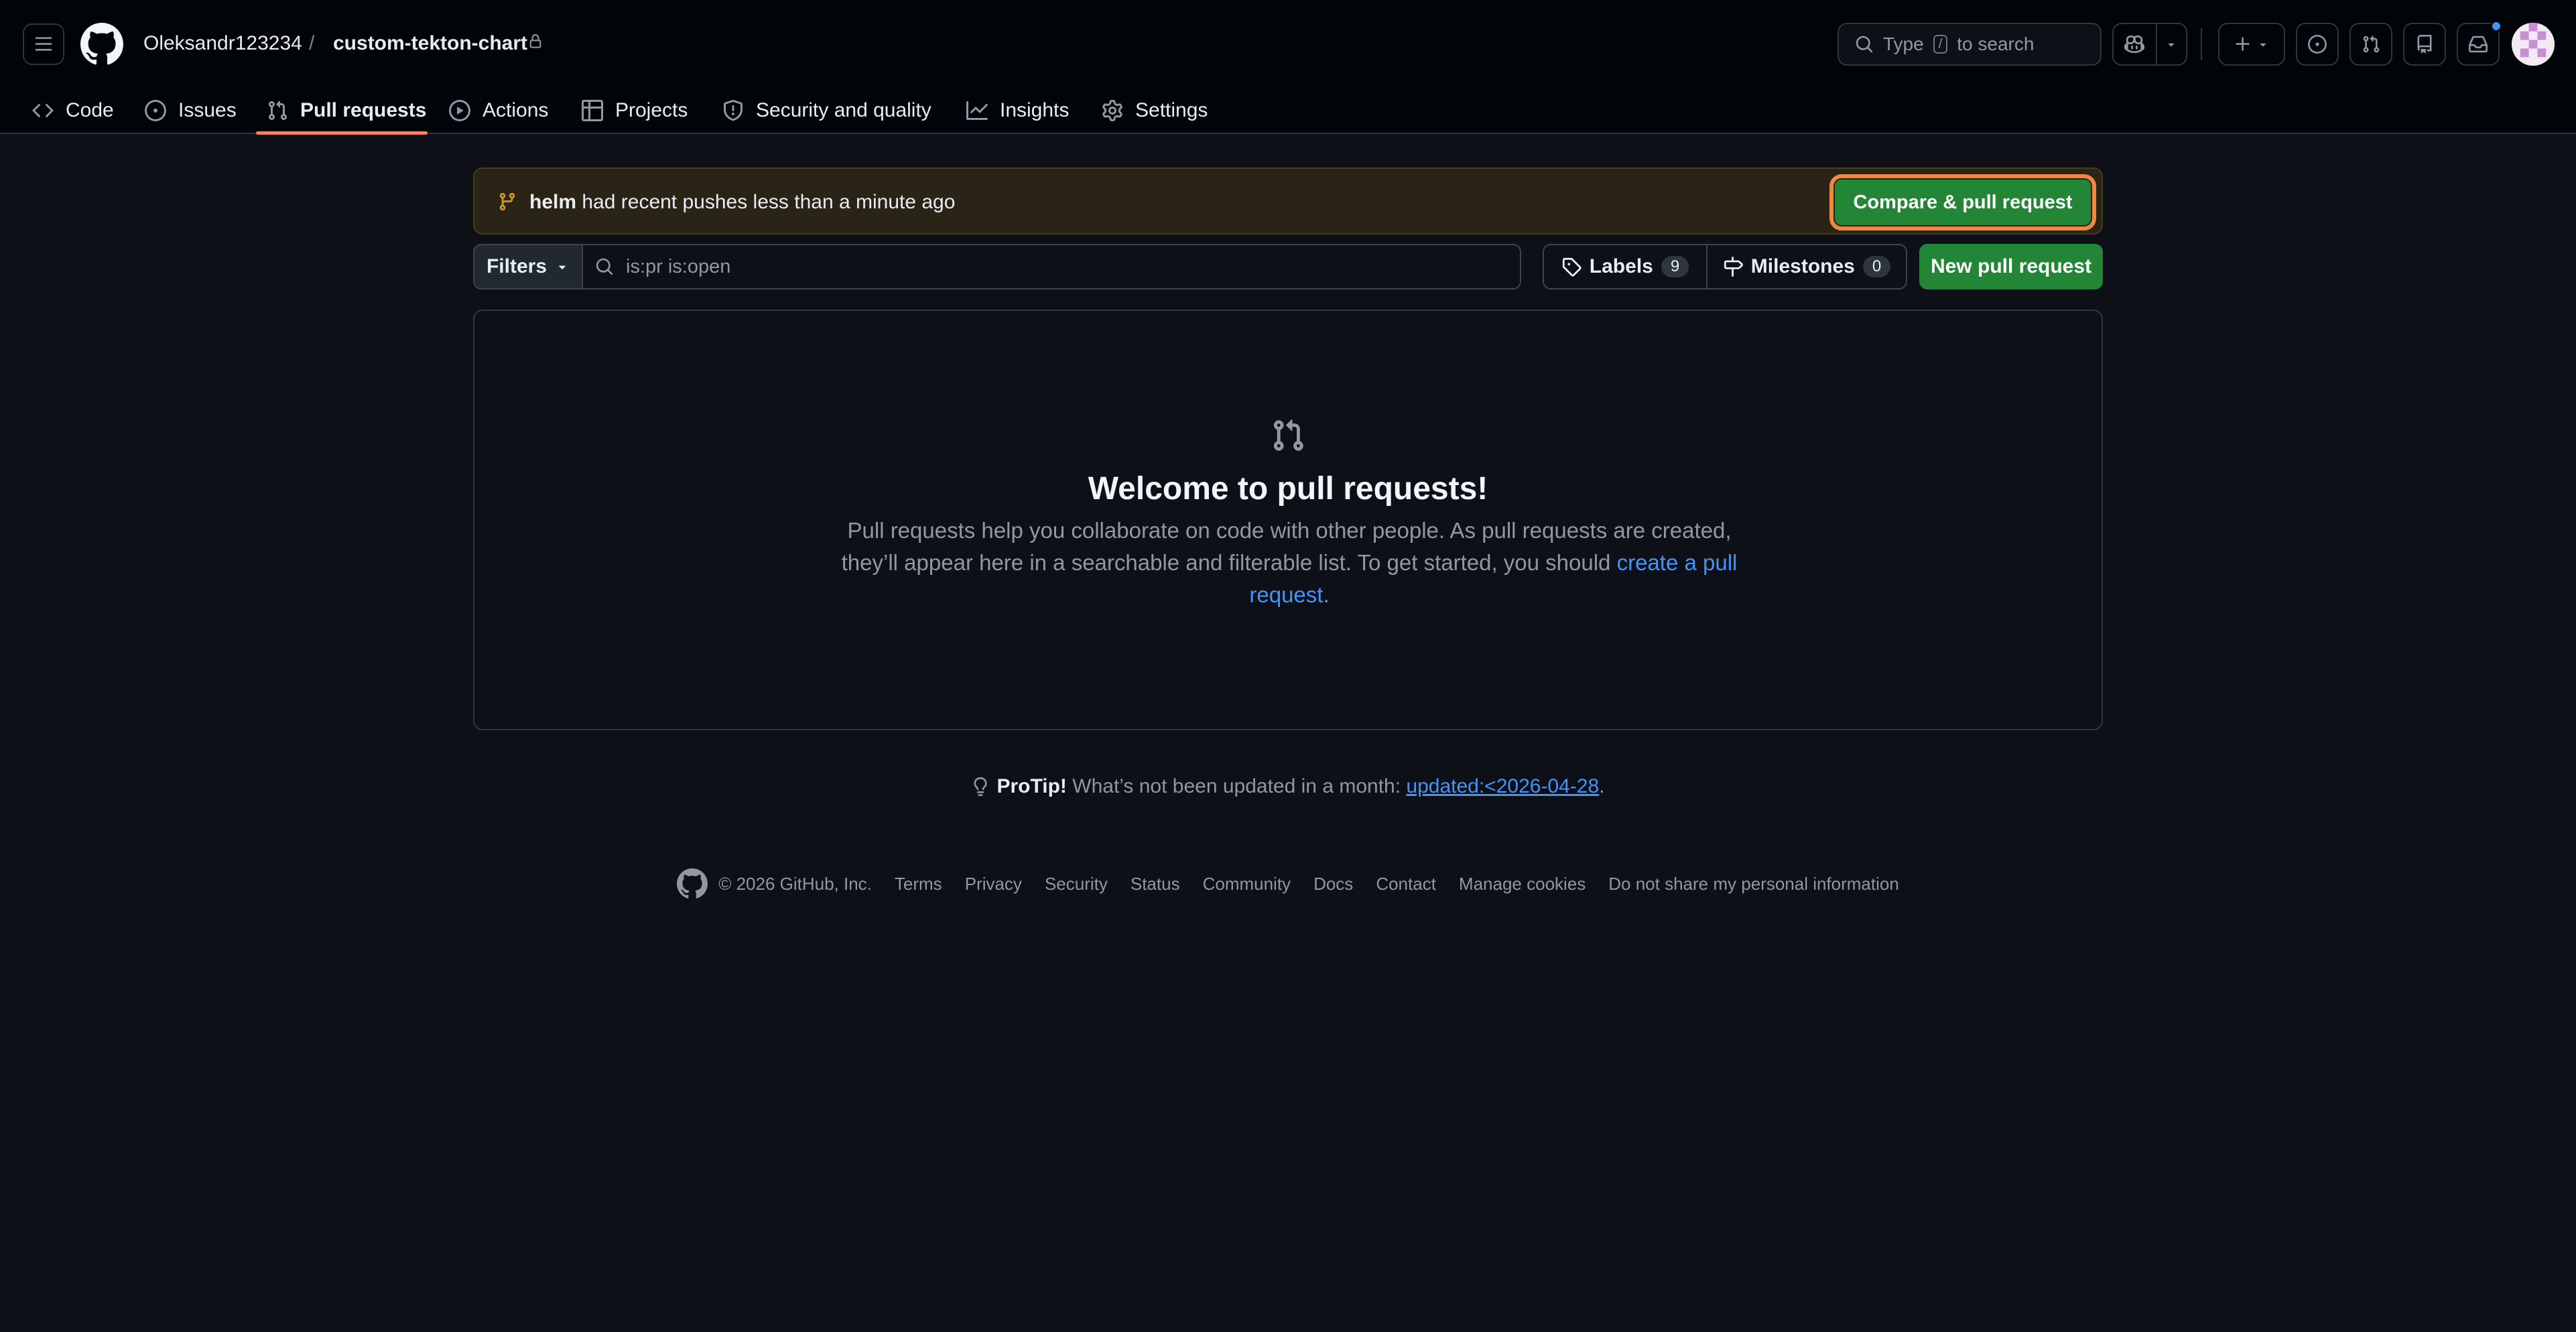 The width and height of the screenshot is (2576, 1332). What do you see at coordinates (981, 786) in the screenshot?
I see `light-bulb-icon` at bounding box center [981, 786].